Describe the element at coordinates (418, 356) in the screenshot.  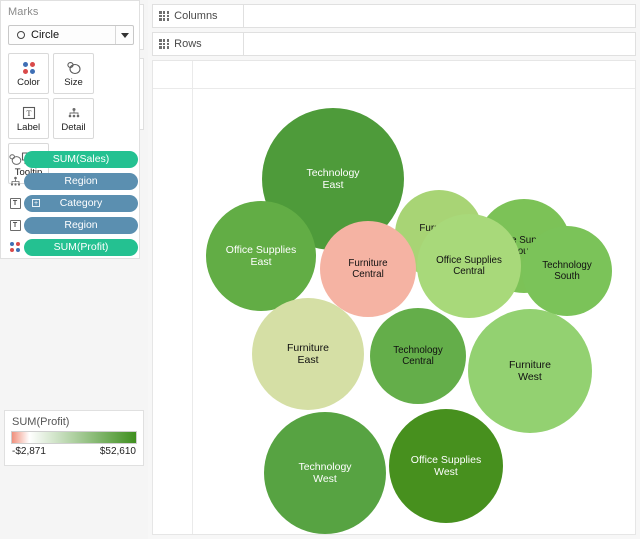
I see `bubble-technology-central: Technology Central` at that location.